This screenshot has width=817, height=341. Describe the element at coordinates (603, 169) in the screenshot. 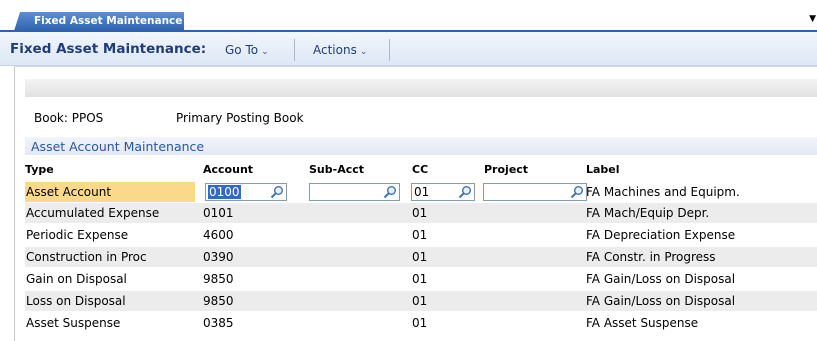

I see `column-header-label: Label` at that location.